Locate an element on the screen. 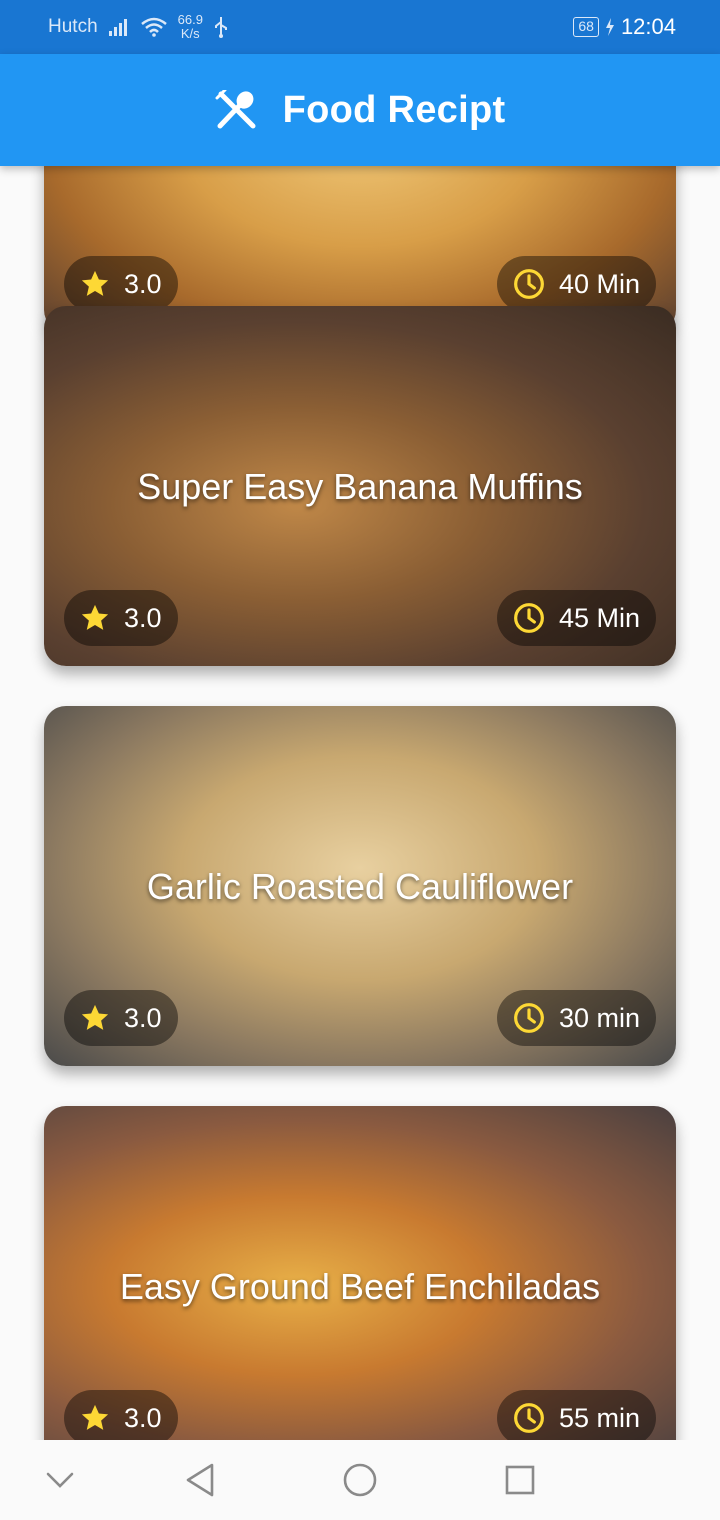 This screenshot has height=1520, width=720. battery-level: 68 is located at coordinates (586, 27).